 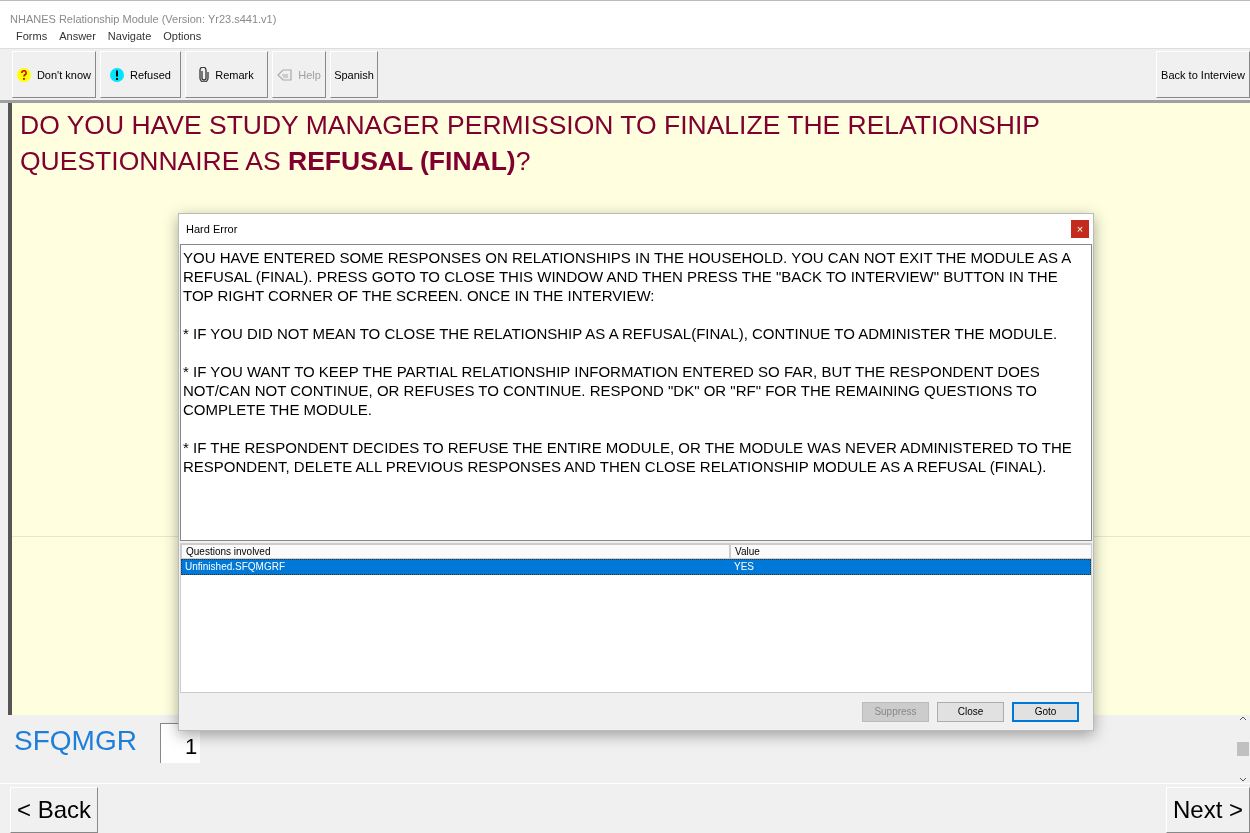 I want to click on toolbar-button: Don't know, so click(x=54, y=74).